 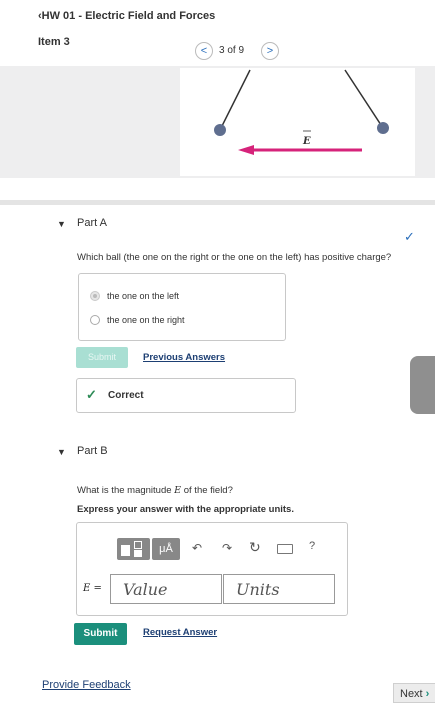 What do you see at coordinates (306, 141) in the screenshot?
I see `field-label: E` at bounding box center [306, 141].